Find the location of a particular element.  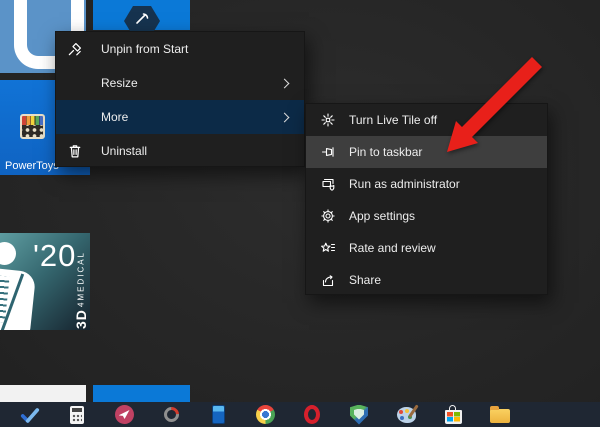

anatomy-brand-suffix: 4MEDICAL is located at coordinates (81, 279).